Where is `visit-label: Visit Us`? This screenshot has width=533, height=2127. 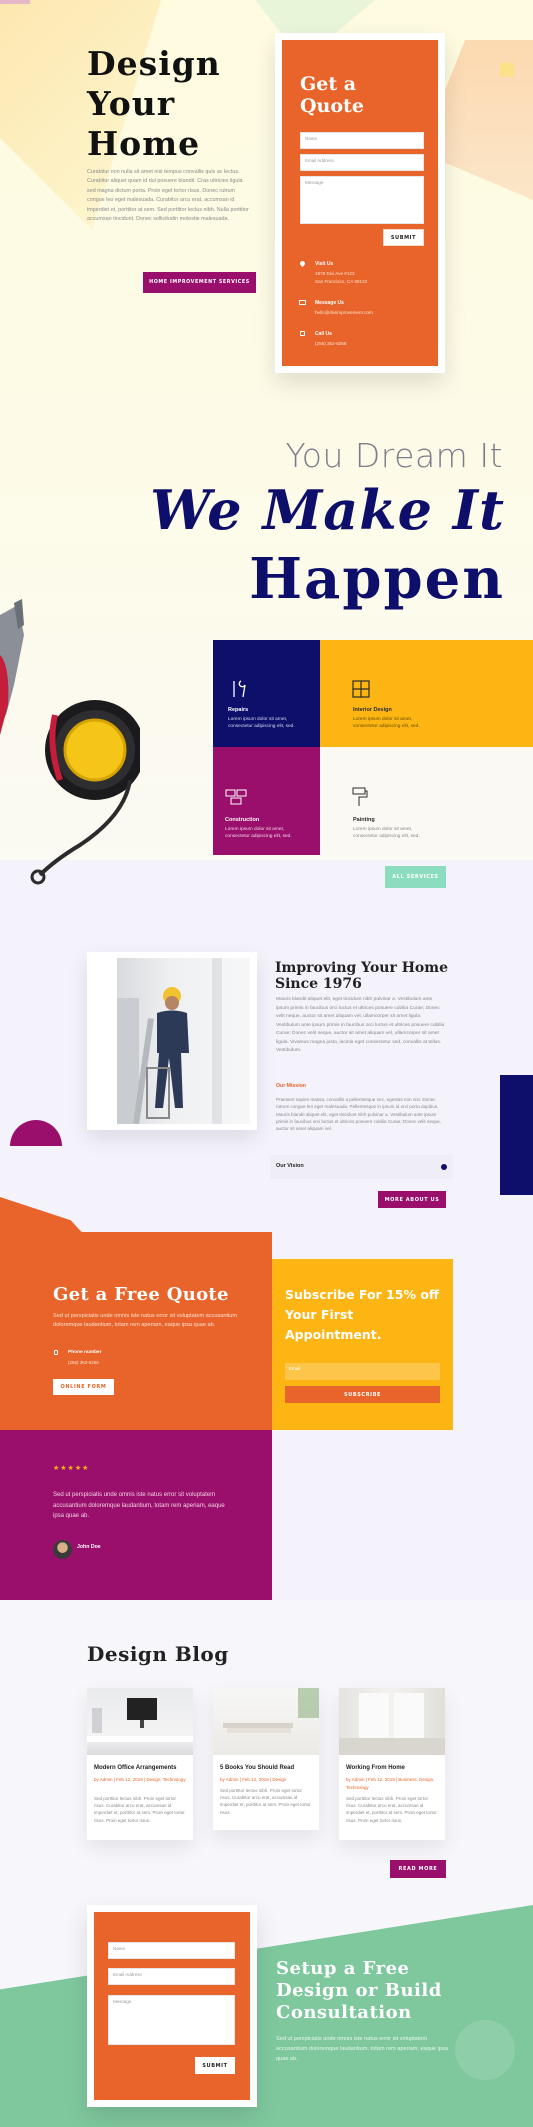 visit-label: Visit Us is located at coordinates (324, 264).